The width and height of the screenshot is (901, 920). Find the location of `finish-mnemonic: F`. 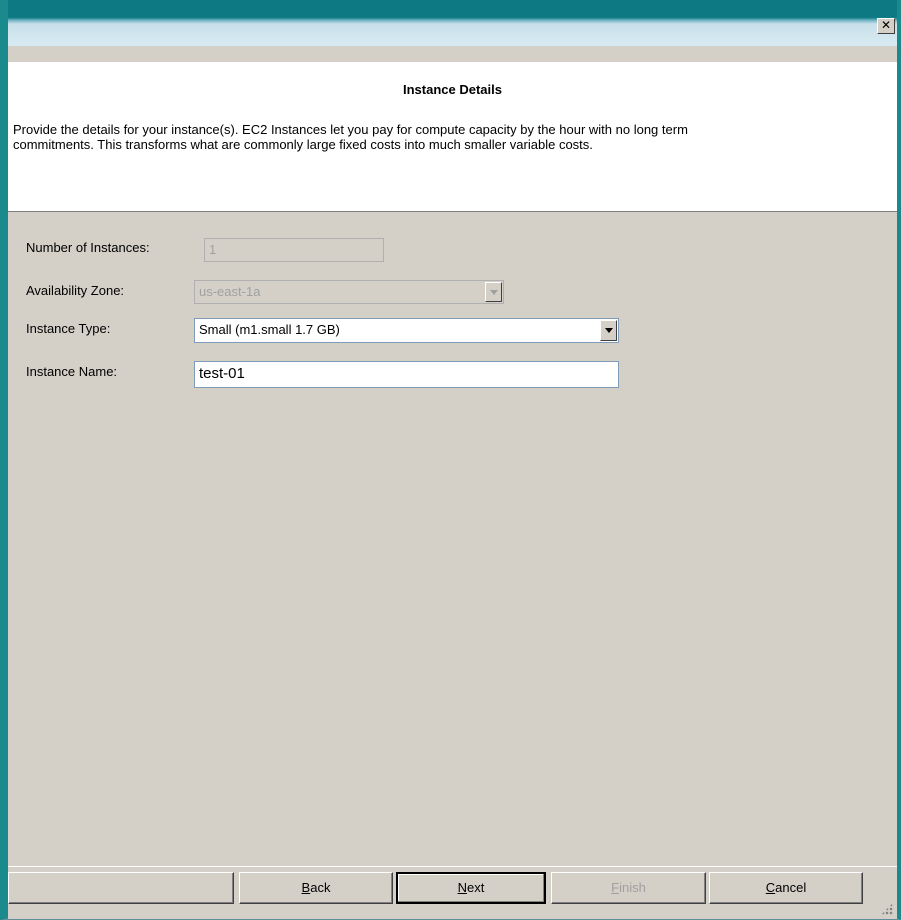

finish-mnemonic: F is located at coordinates (615, 887).